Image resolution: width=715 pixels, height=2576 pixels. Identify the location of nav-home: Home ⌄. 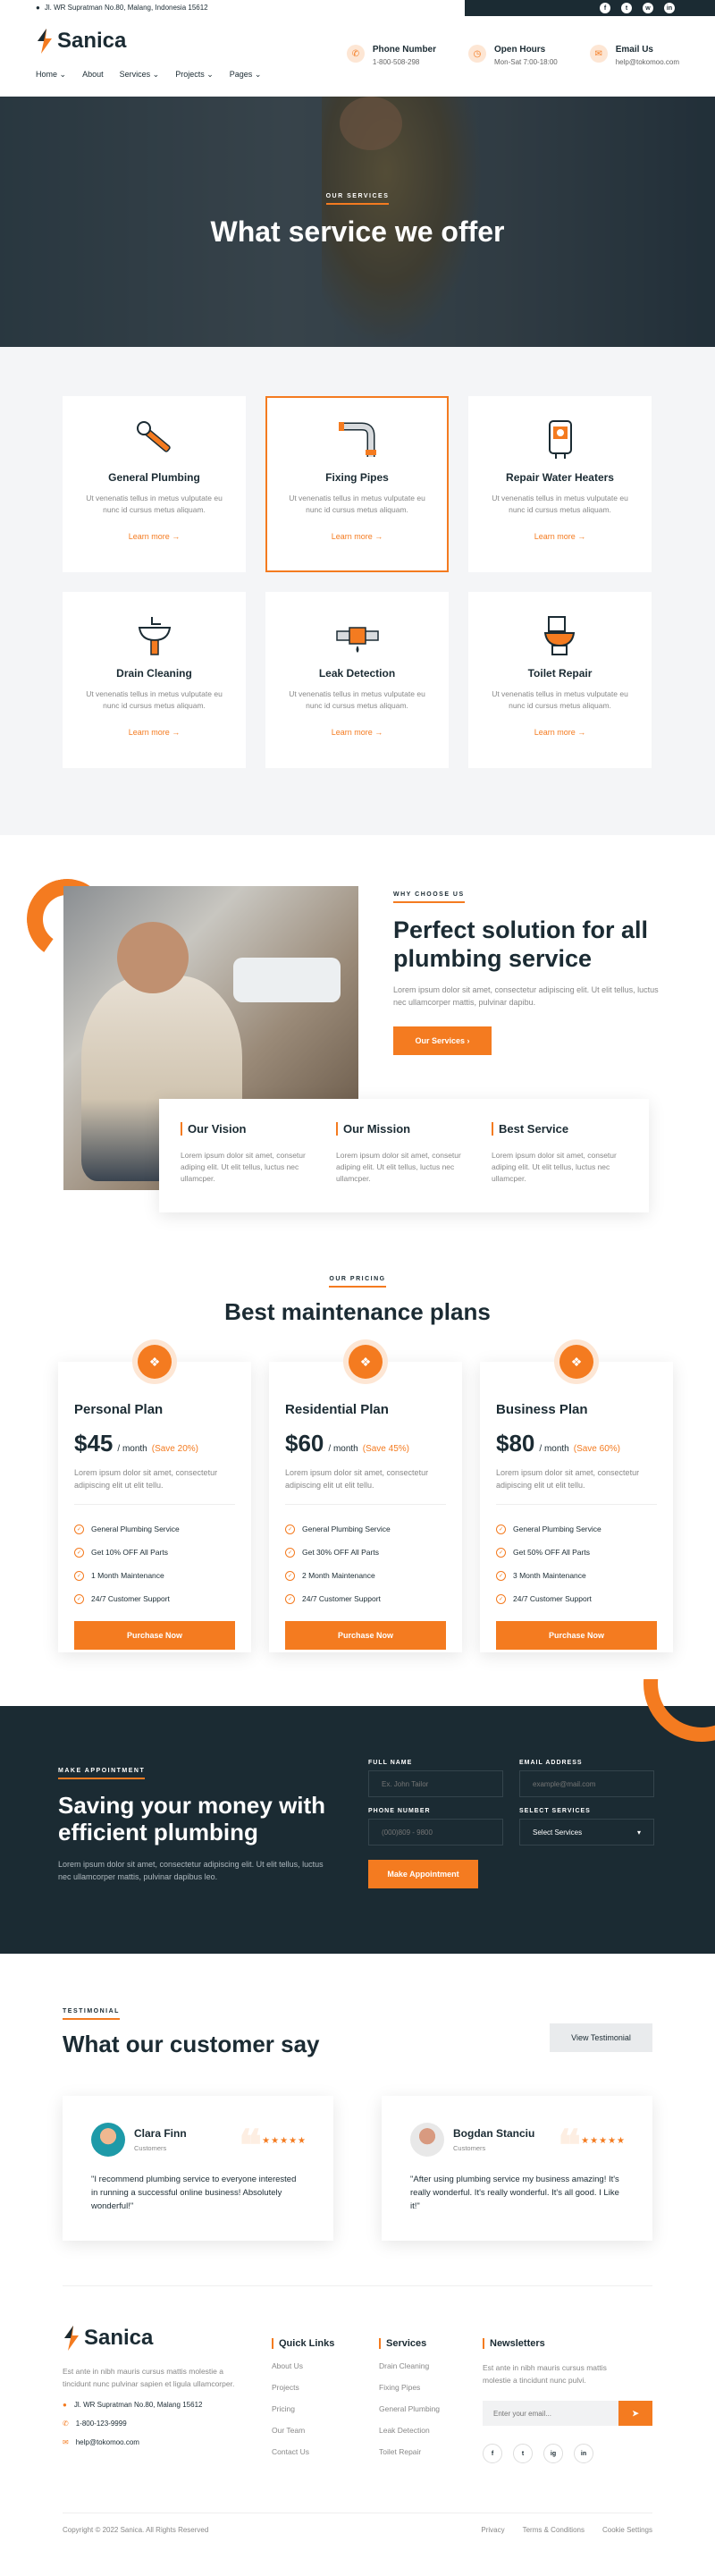
(51, 75).